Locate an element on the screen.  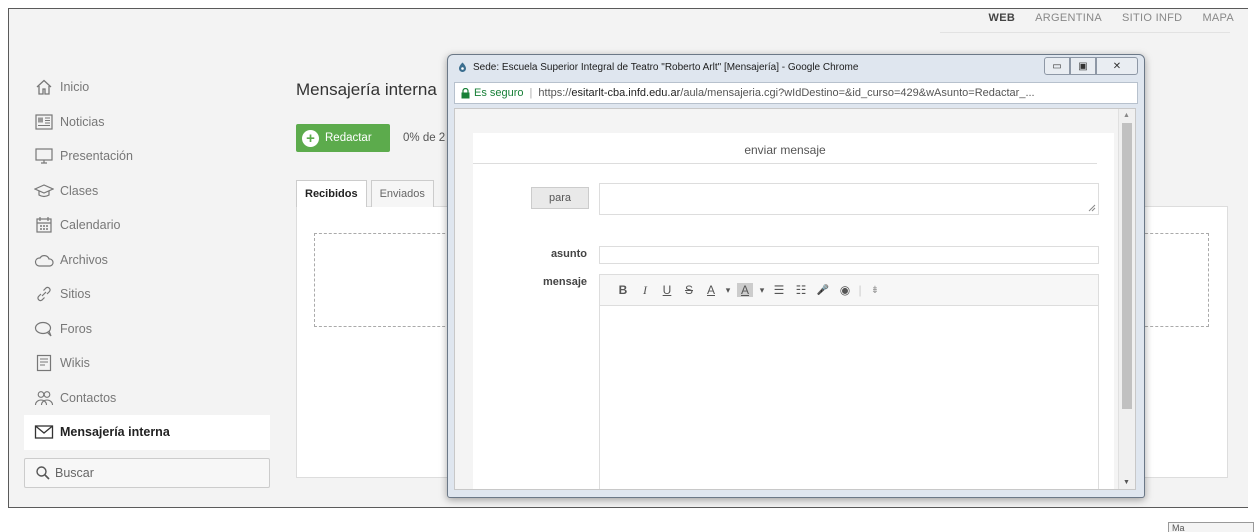
plus-icon: + is located at coordinates (310, 138).